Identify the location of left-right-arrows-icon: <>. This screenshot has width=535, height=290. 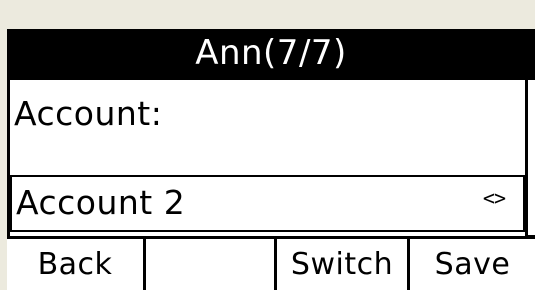
(494, 198).